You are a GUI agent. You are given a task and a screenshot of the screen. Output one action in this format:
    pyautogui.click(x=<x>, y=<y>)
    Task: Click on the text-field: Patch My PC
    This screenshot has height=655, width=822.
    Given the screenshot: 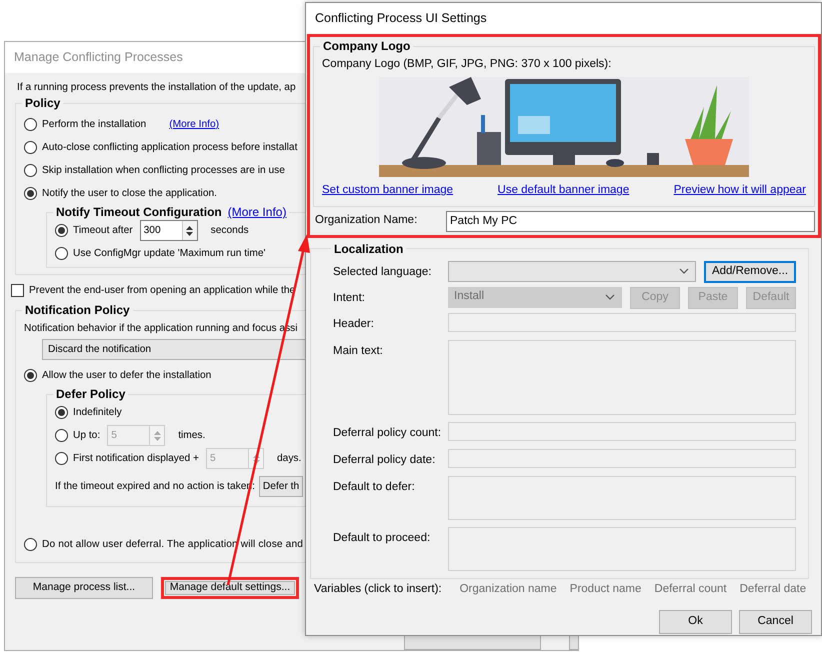 What is the action you would take?
    pyautogui.click(x=630, y=221)
    